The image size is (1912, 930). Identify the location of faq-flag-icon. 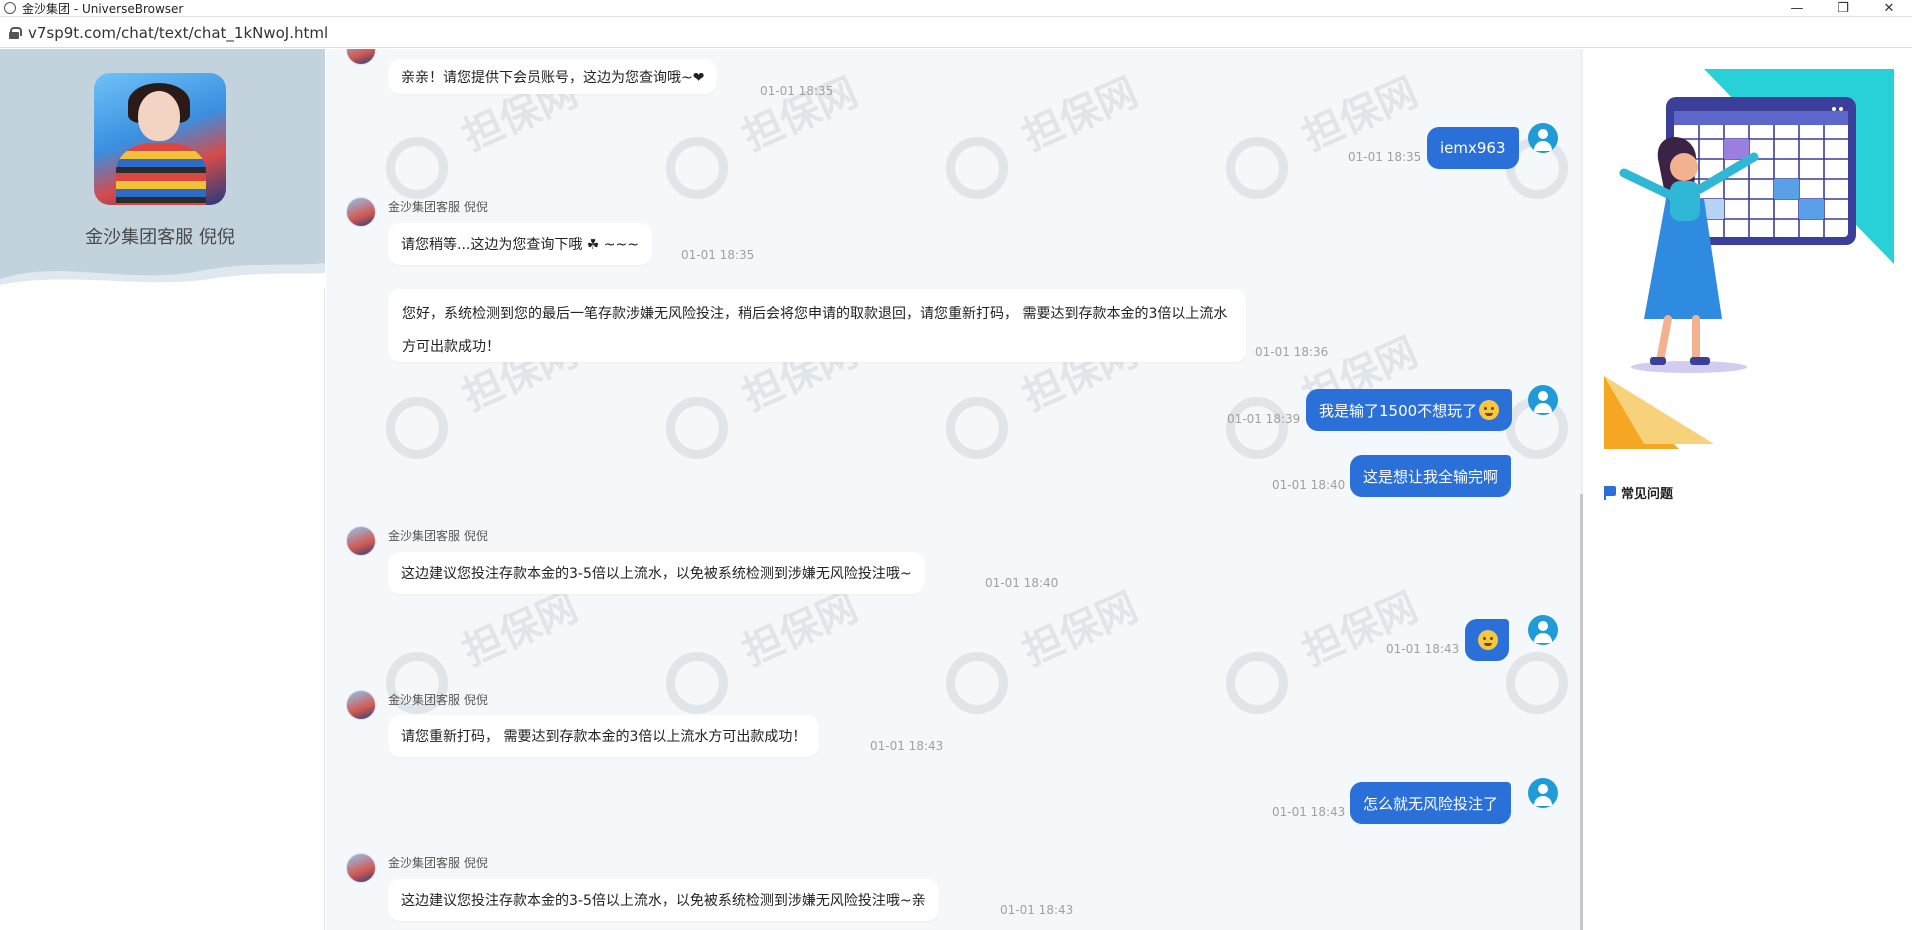
(1610, 492).